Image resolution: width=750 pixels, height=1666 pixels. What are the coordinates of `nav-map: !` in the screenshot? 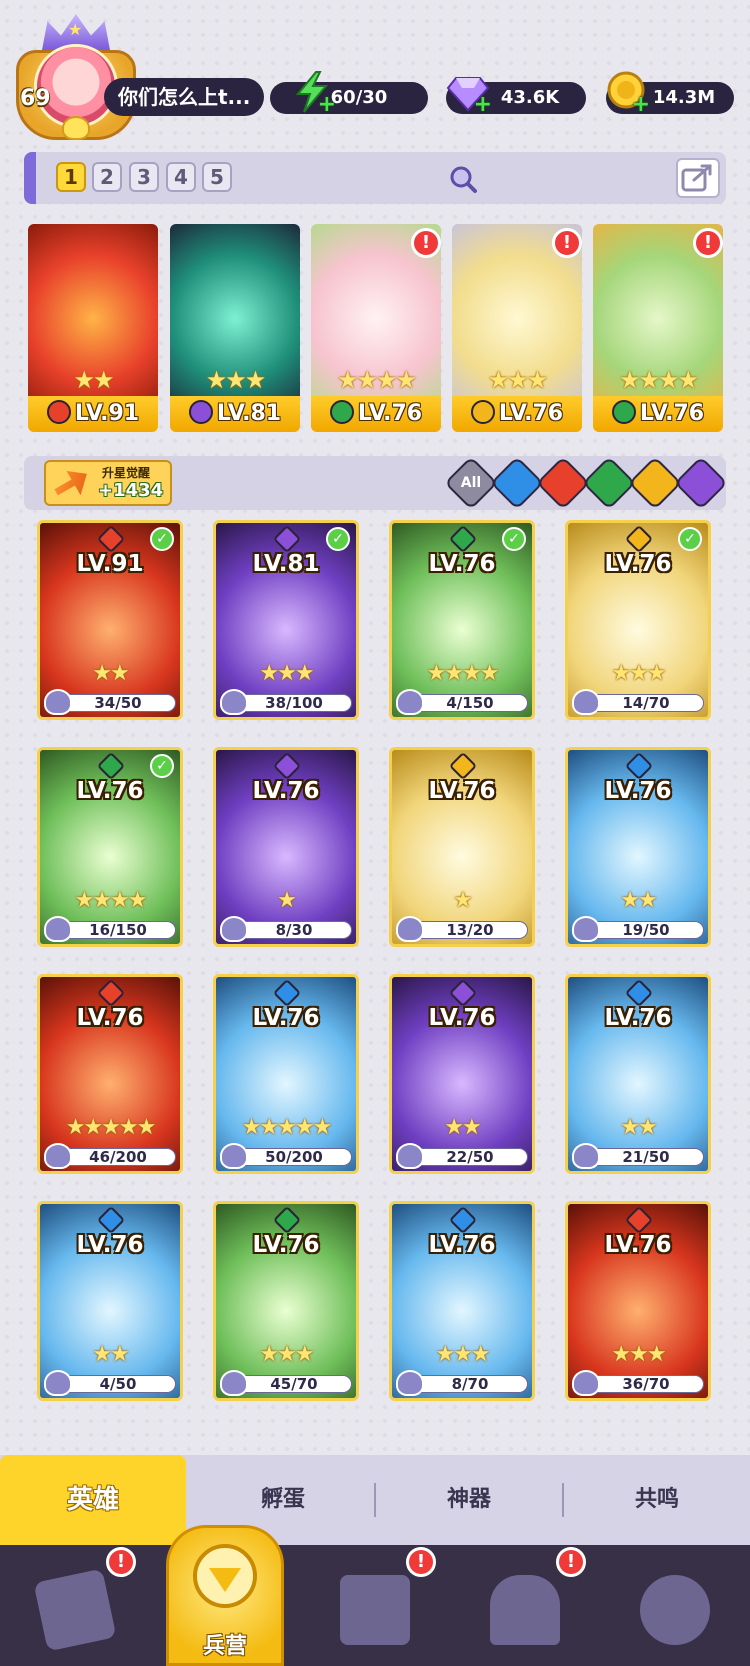 It's located at (375, 1605).